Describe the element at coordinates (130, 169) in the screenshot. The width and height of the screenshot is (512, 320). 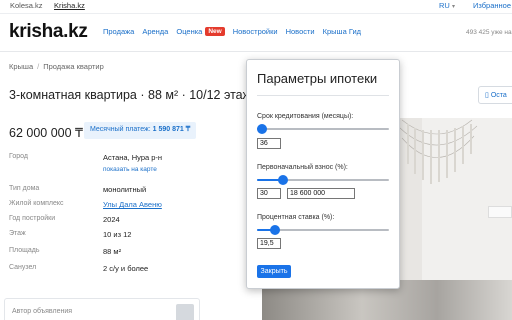
I see `show-on-map-link: показать на карте` at that location.